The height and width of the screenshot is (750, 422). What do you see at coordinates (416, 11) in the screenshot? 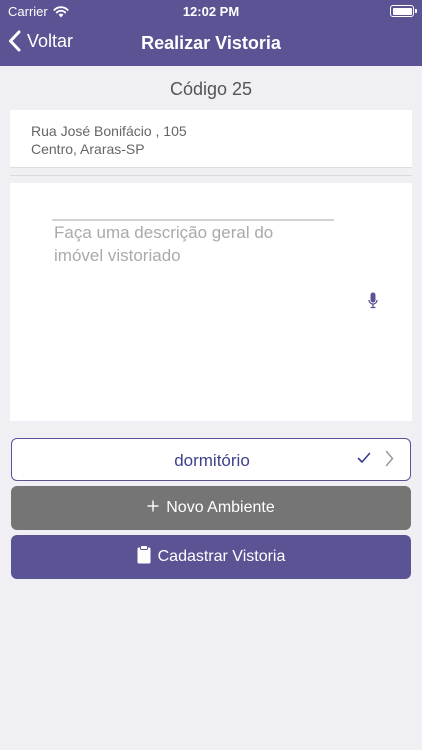
I see `battery-tip` at bounding box center [416, 11].